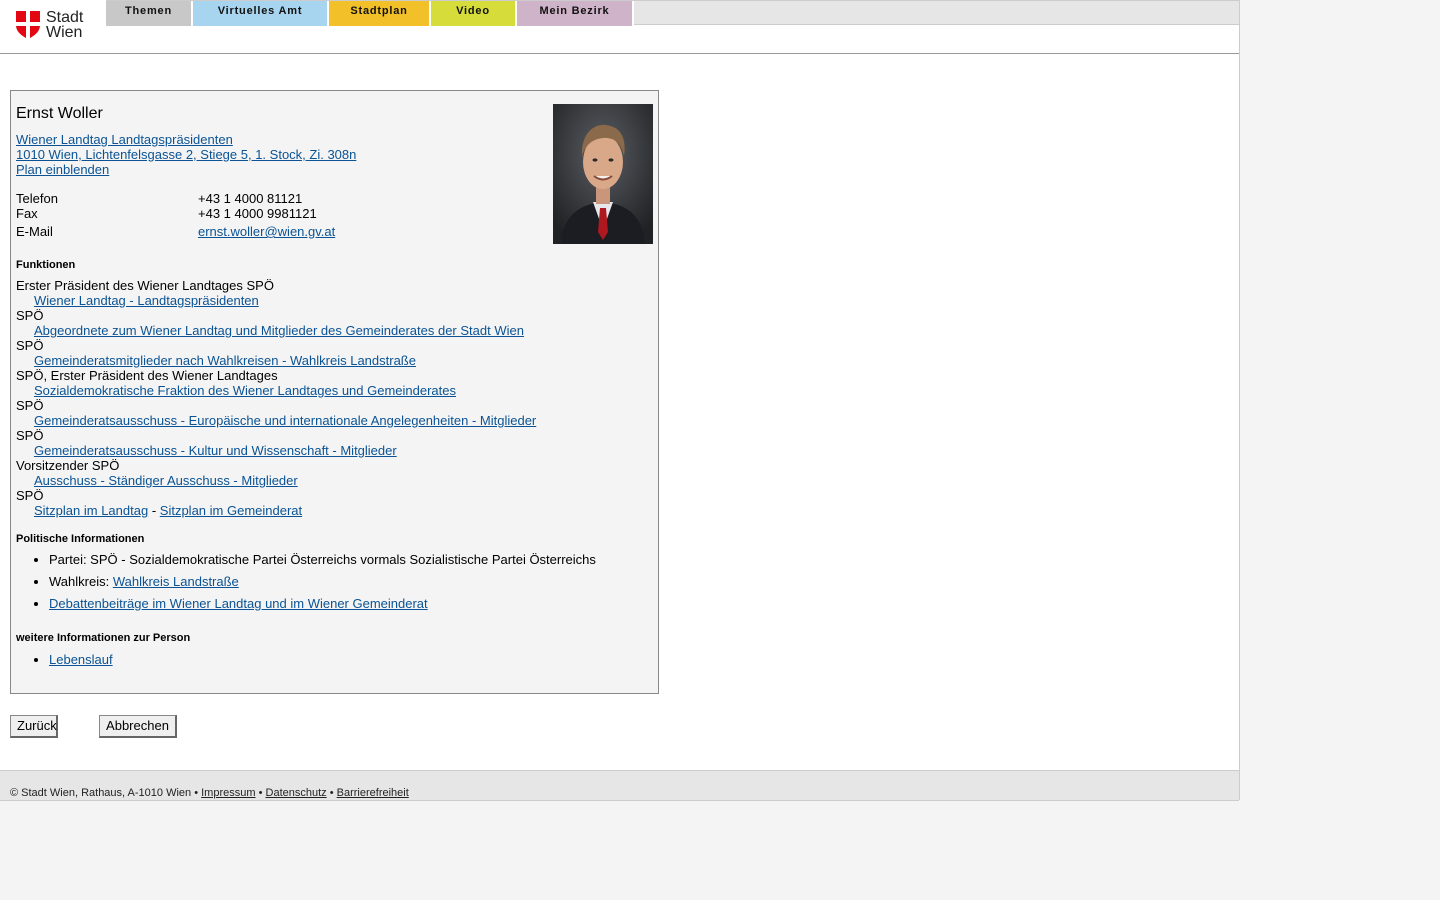 The width and height of the screenshot is (1440, 900). I want to click on wien-shield-icon, so click(28, 25).